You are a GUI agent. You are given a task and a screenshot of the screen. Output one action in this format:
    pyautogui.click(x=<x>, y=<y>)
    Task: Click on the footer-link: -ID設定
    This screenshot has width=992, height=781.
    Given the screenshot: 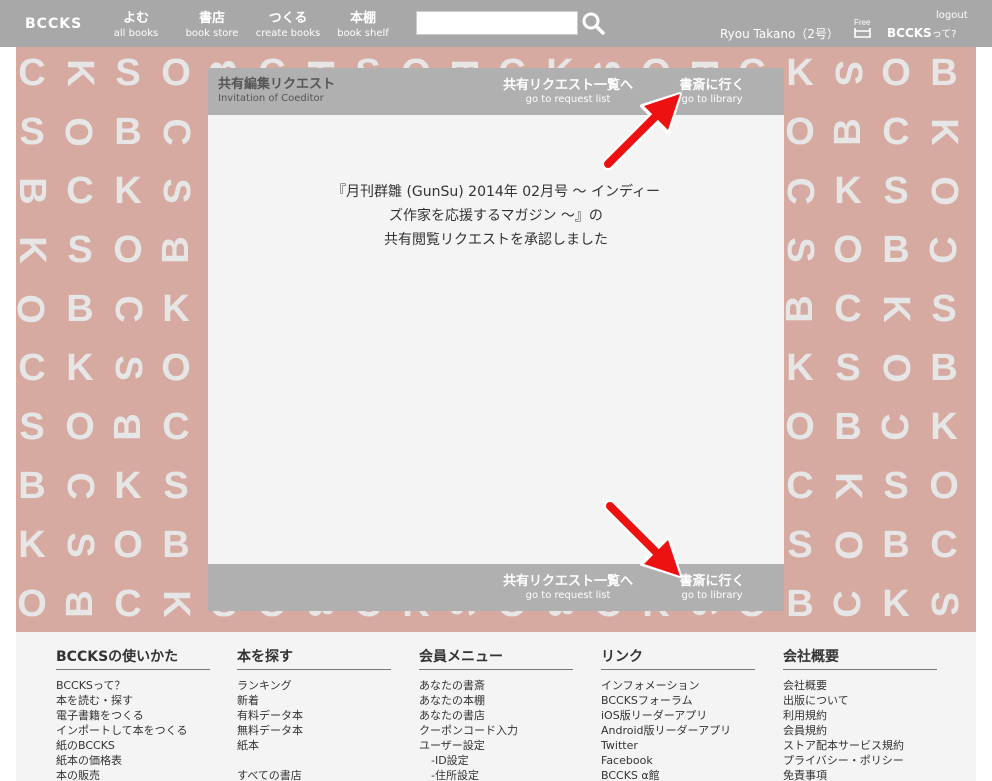 What is the action you would take?
    pyautogui.click(x=496, y=760)
    